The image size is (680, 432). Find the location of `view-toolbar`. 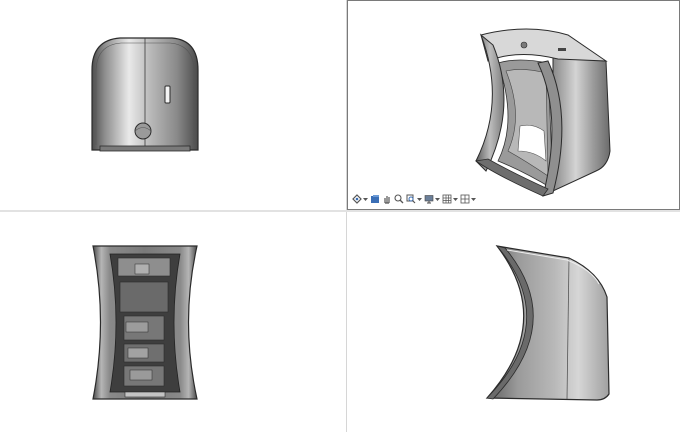

view-toolbar is located at coordinates (413, 199).